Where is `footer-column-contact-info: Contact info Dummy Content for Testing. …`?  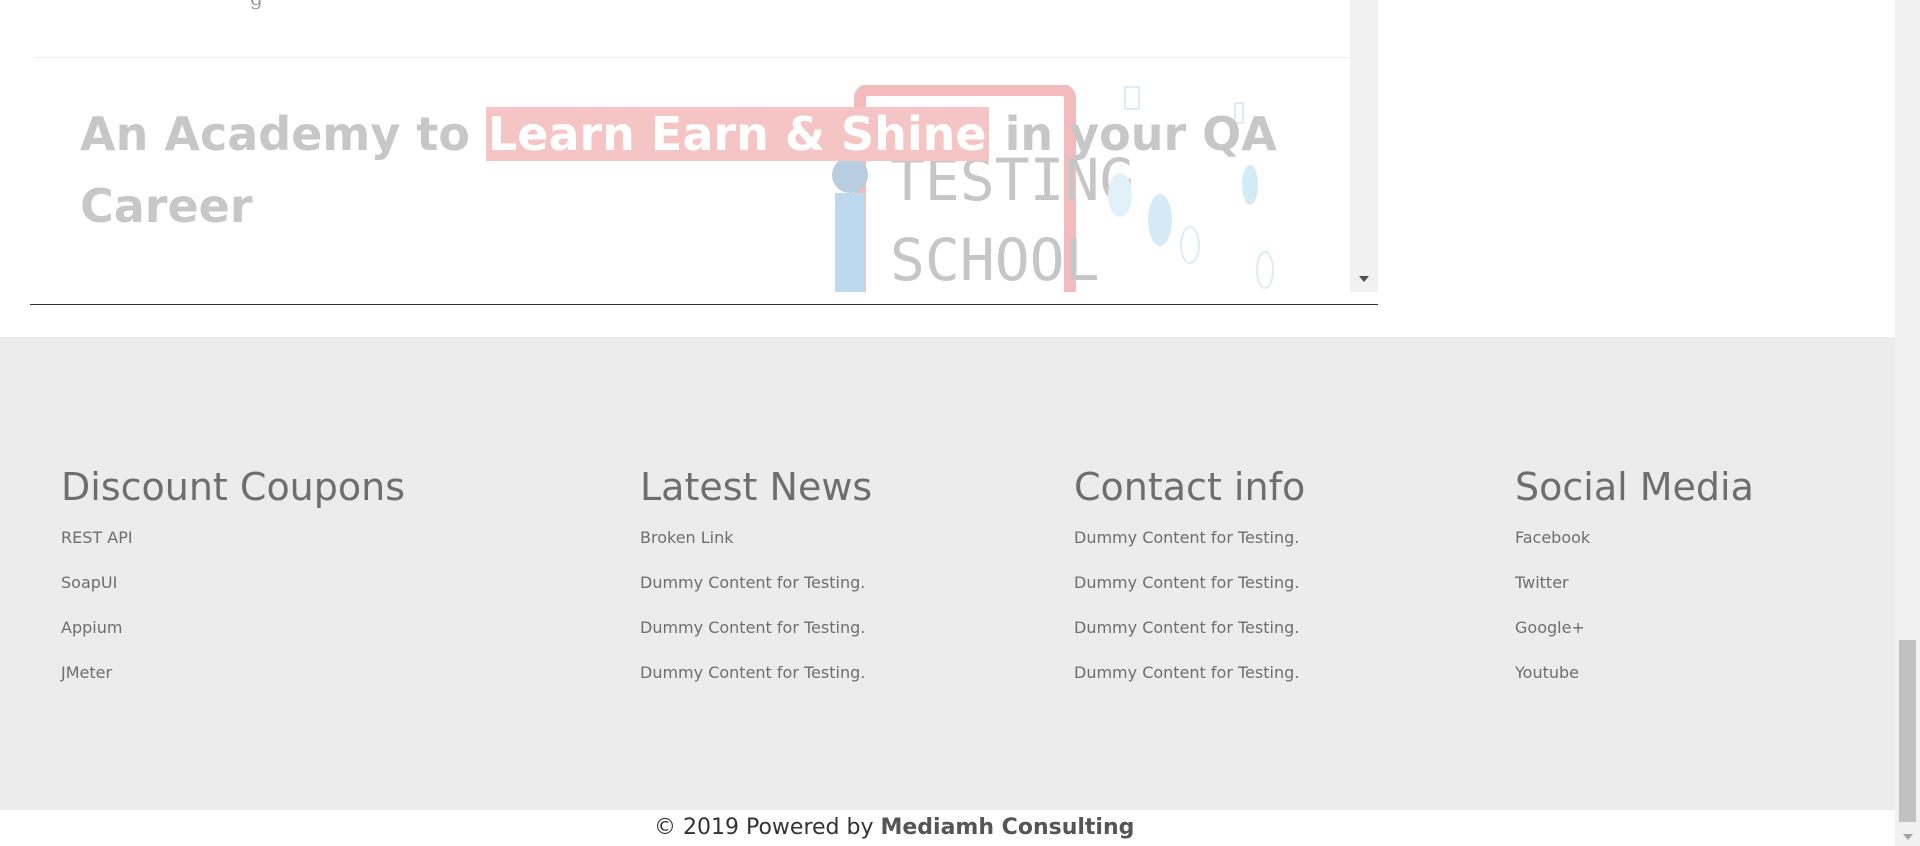
footer-column-contact-info: Contact info Dummy Content for Testing. … is located at coordinates (1189, 586).